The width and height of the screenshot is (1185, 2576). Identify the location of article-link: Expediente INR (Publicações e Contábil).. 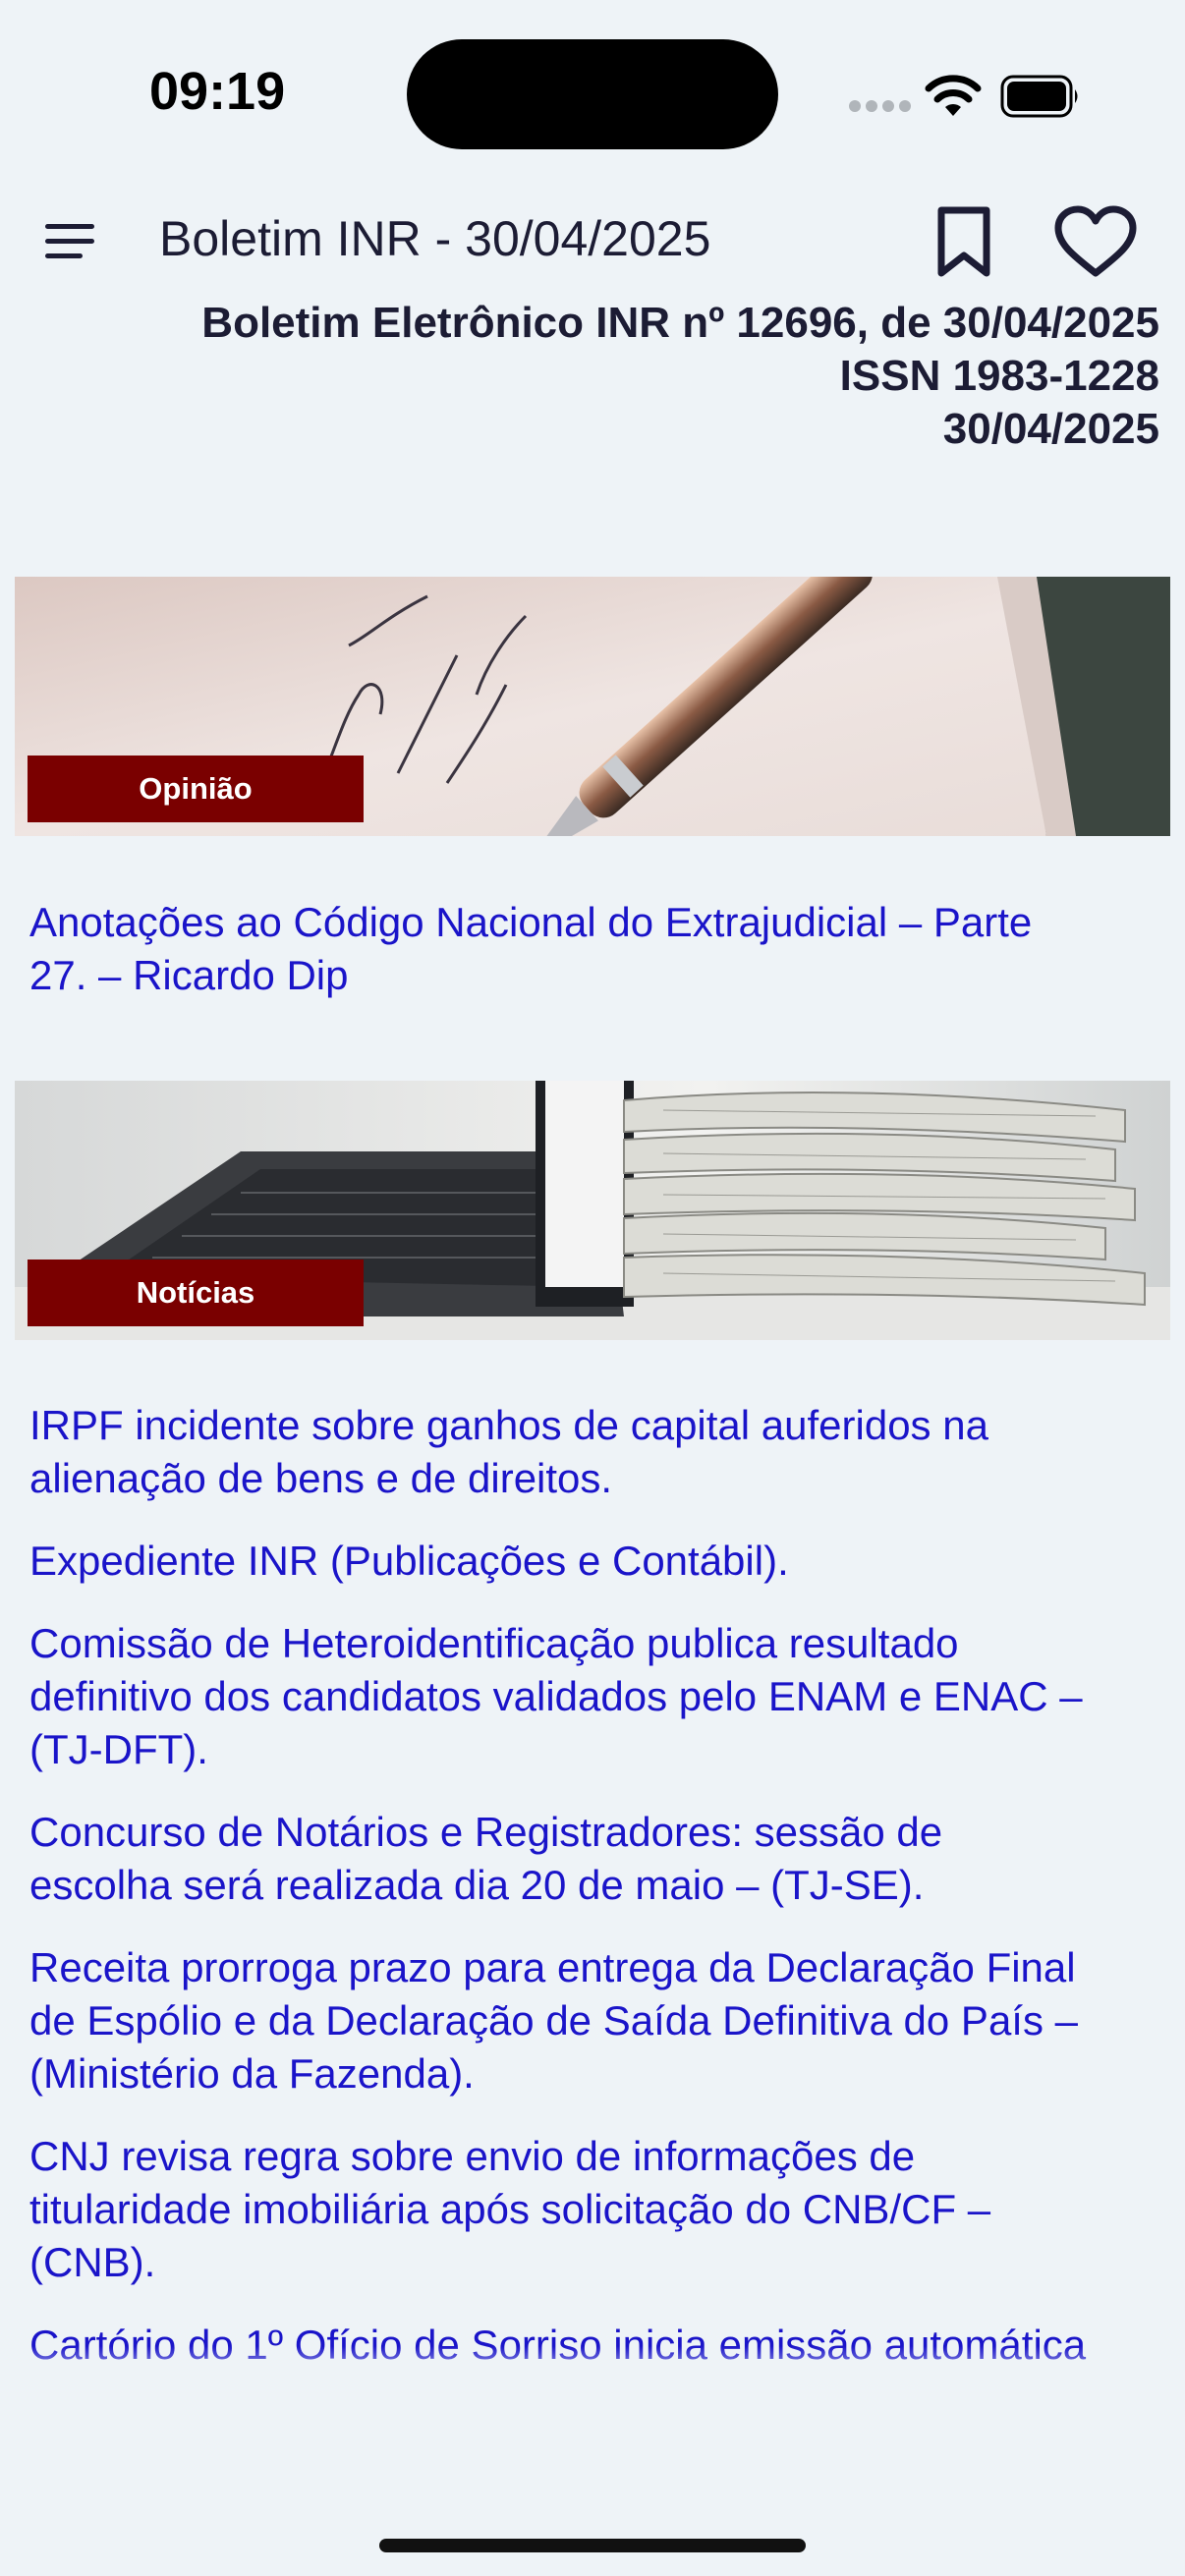
(607, 1561).